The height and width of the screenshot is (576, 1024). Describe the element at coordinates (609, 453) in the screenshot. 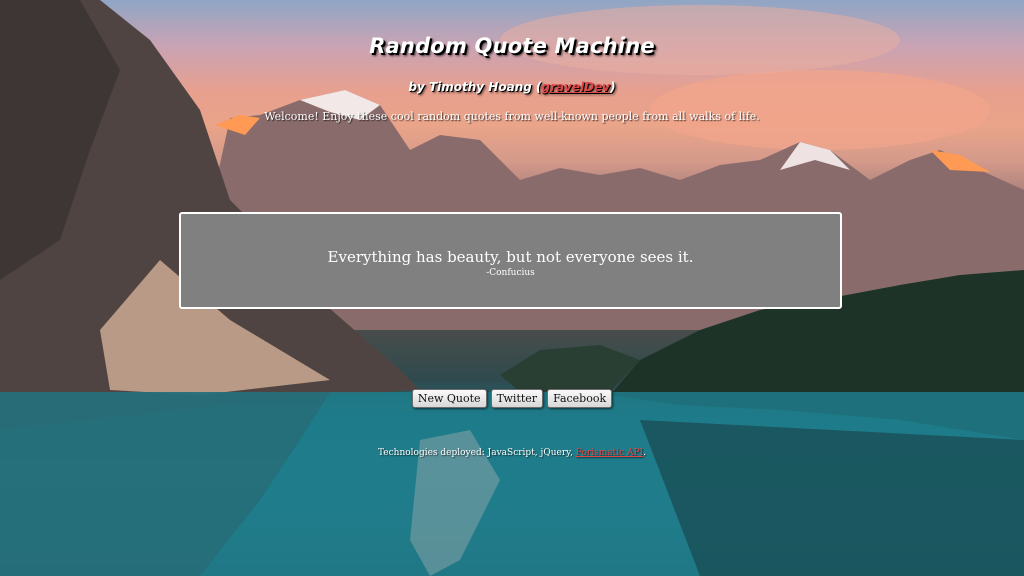

I see `forismatic-api-link: Forismatic API` at that location.